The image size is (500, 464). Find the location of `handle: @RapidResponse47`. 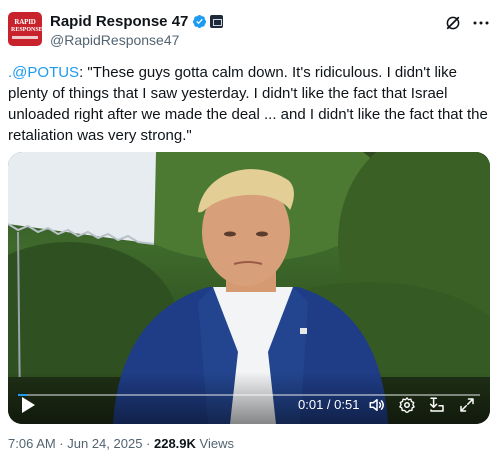

handle: @RapidResponse47 is located at coordinates (136, 40).